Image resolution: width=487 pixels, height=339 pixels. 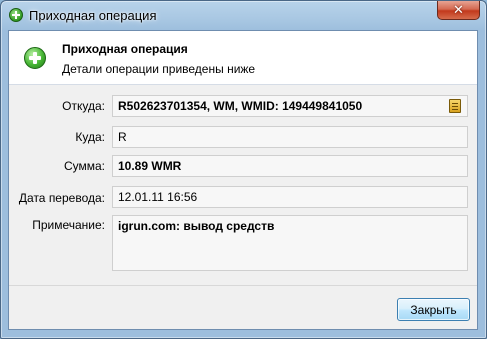 What do you see at coordinates (122, 137) in the screenshot?
I see `to-value: R` at bounding box center [122, 137].